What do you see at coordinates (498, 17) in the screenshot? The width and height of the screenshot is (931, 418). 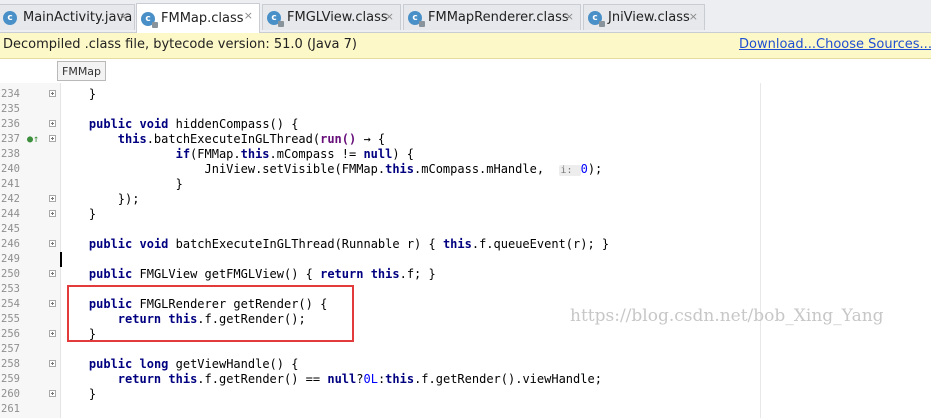 I see `tab-label: FMMapRenderer.class` at bounding box center [498, 17].